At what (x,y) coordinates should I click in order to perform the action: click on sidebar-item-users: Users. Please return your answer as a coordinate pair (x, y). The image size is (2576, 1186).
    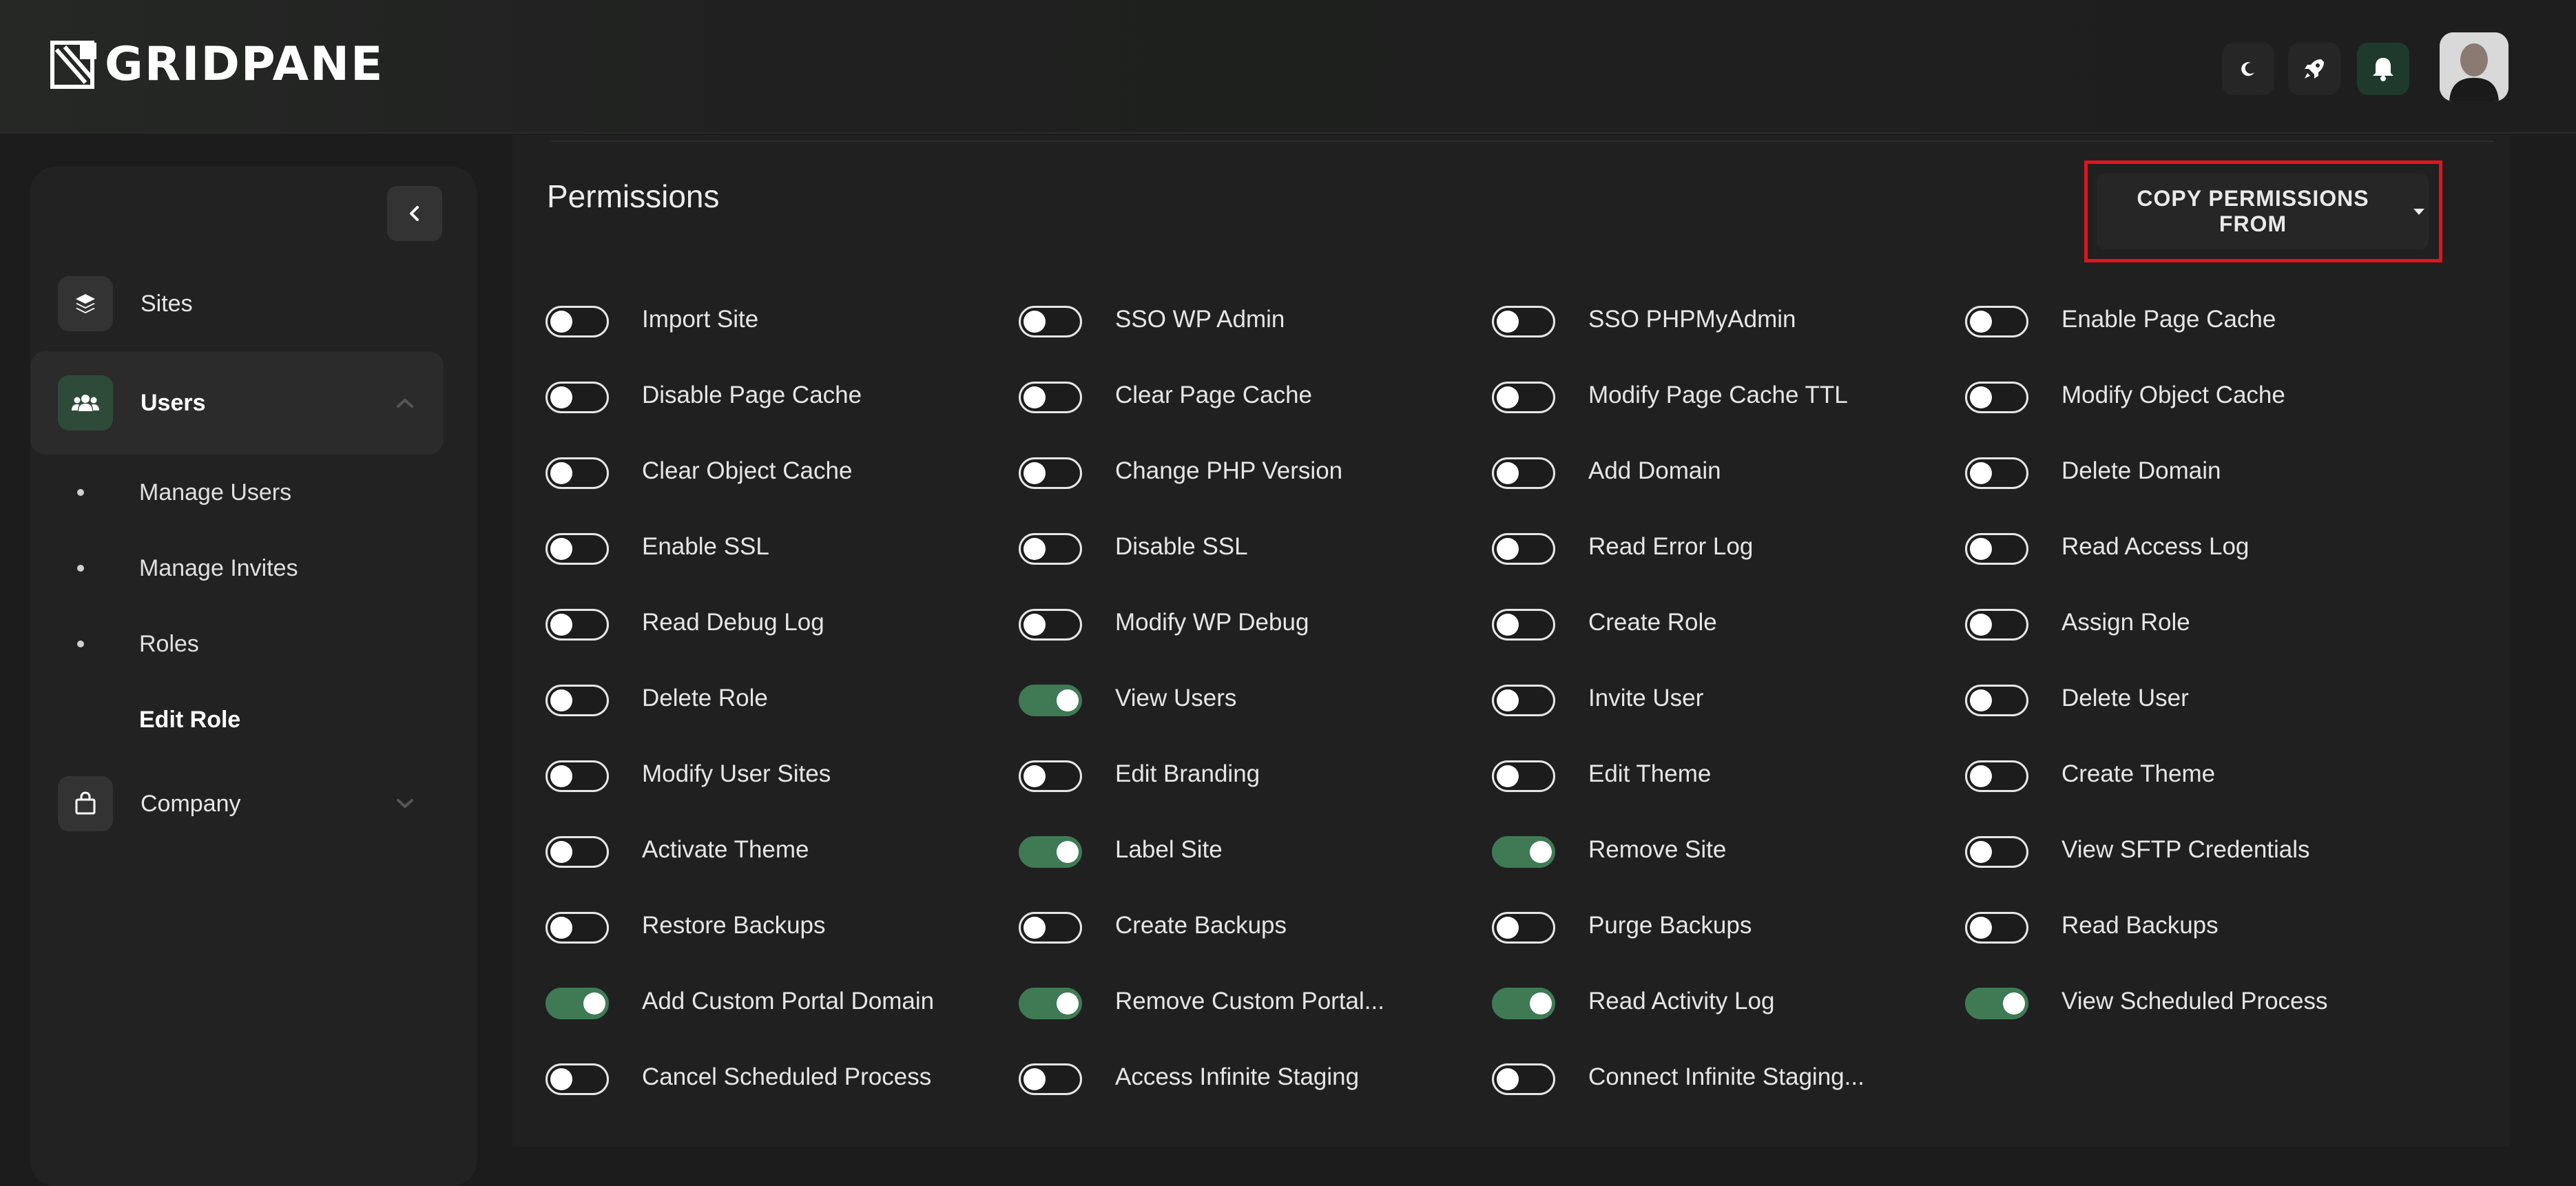
    Looking at the image, I should click on (237, 403).